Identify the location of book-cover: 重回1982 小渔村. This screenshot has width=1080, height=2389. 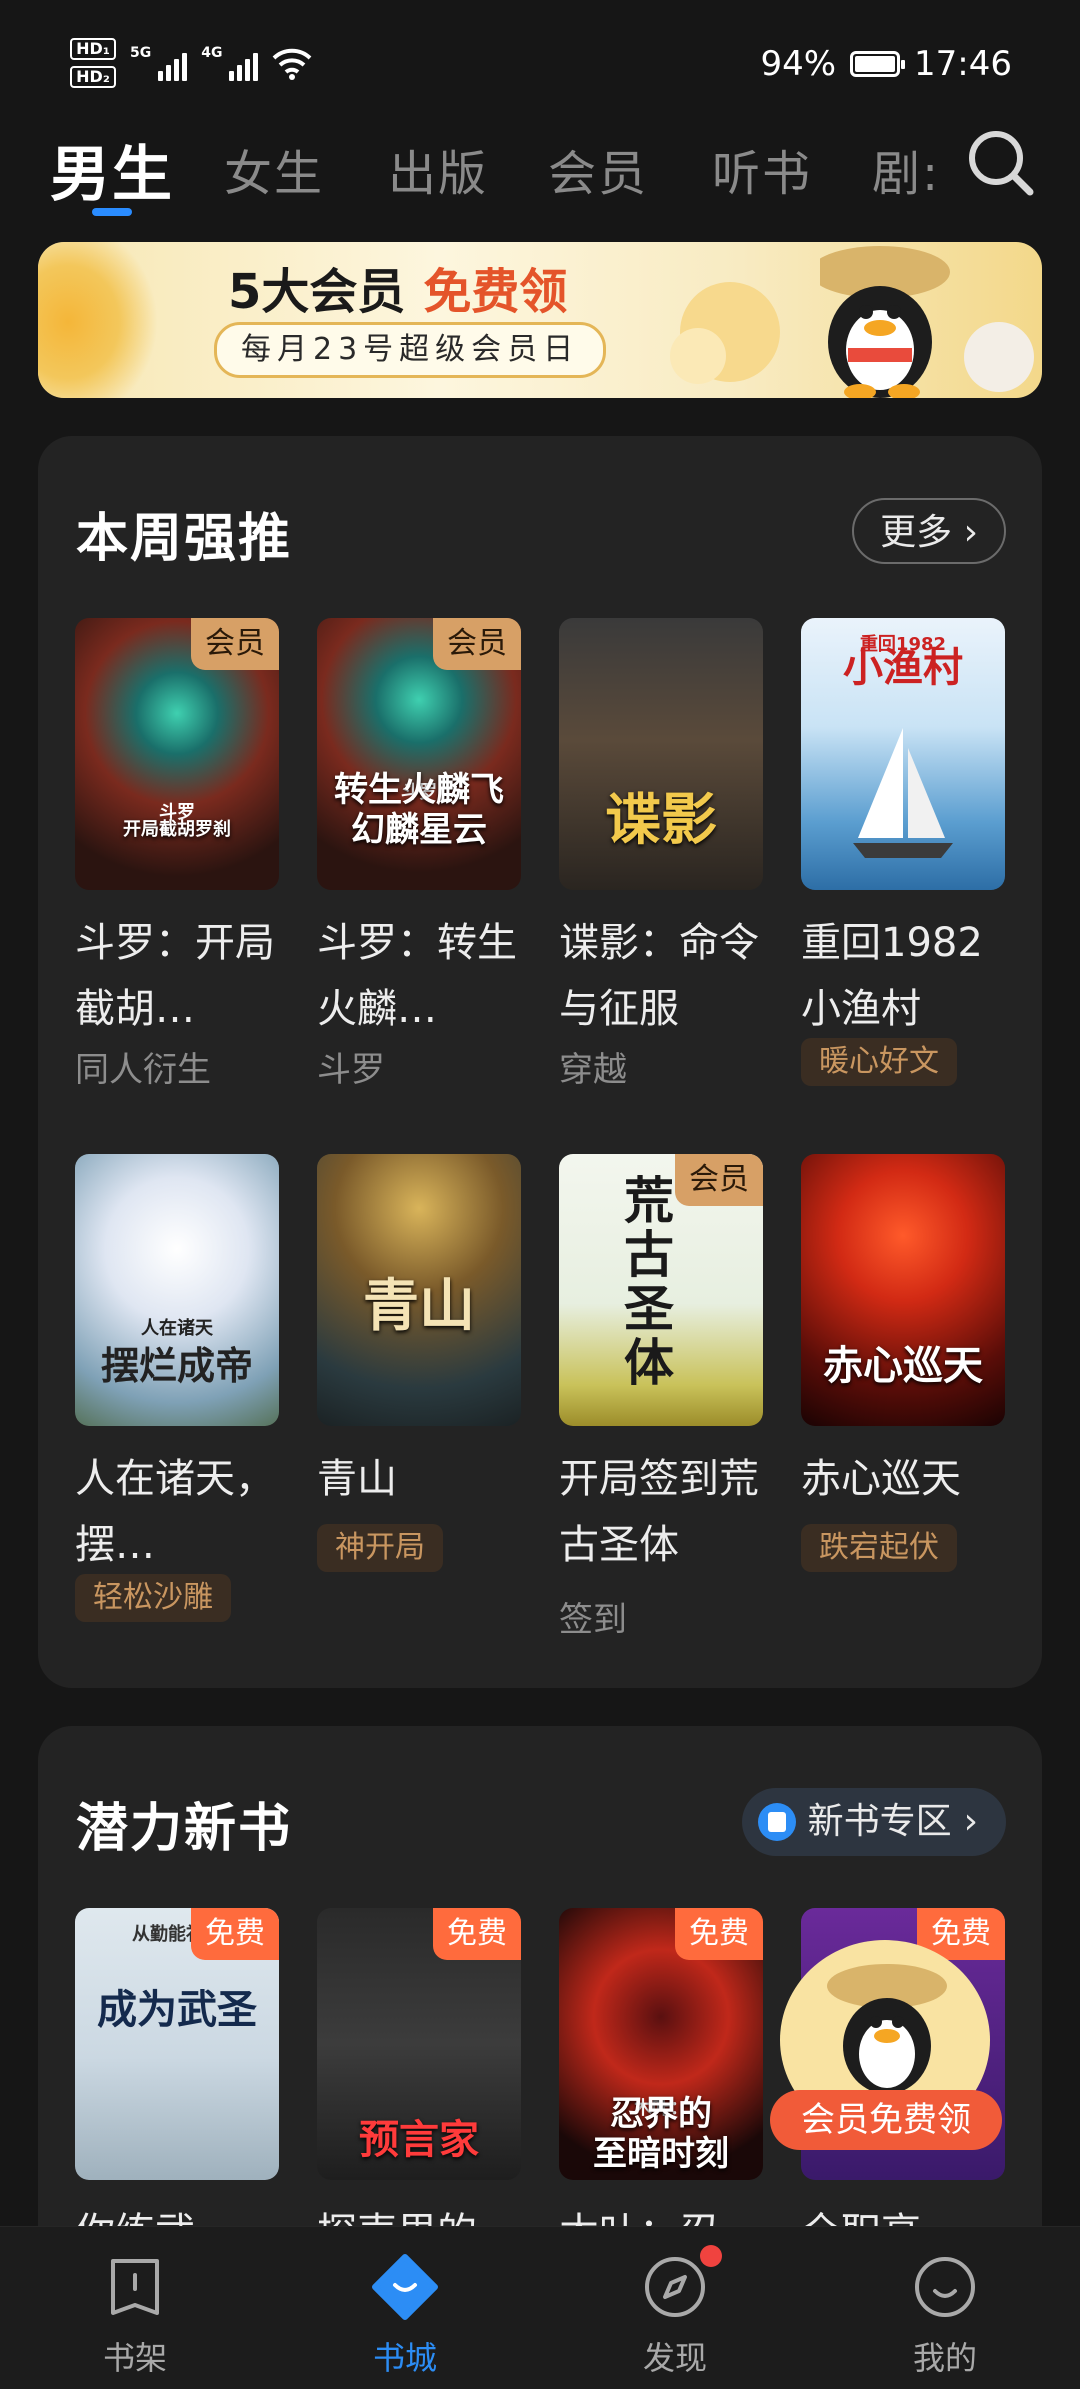
(903, 754).